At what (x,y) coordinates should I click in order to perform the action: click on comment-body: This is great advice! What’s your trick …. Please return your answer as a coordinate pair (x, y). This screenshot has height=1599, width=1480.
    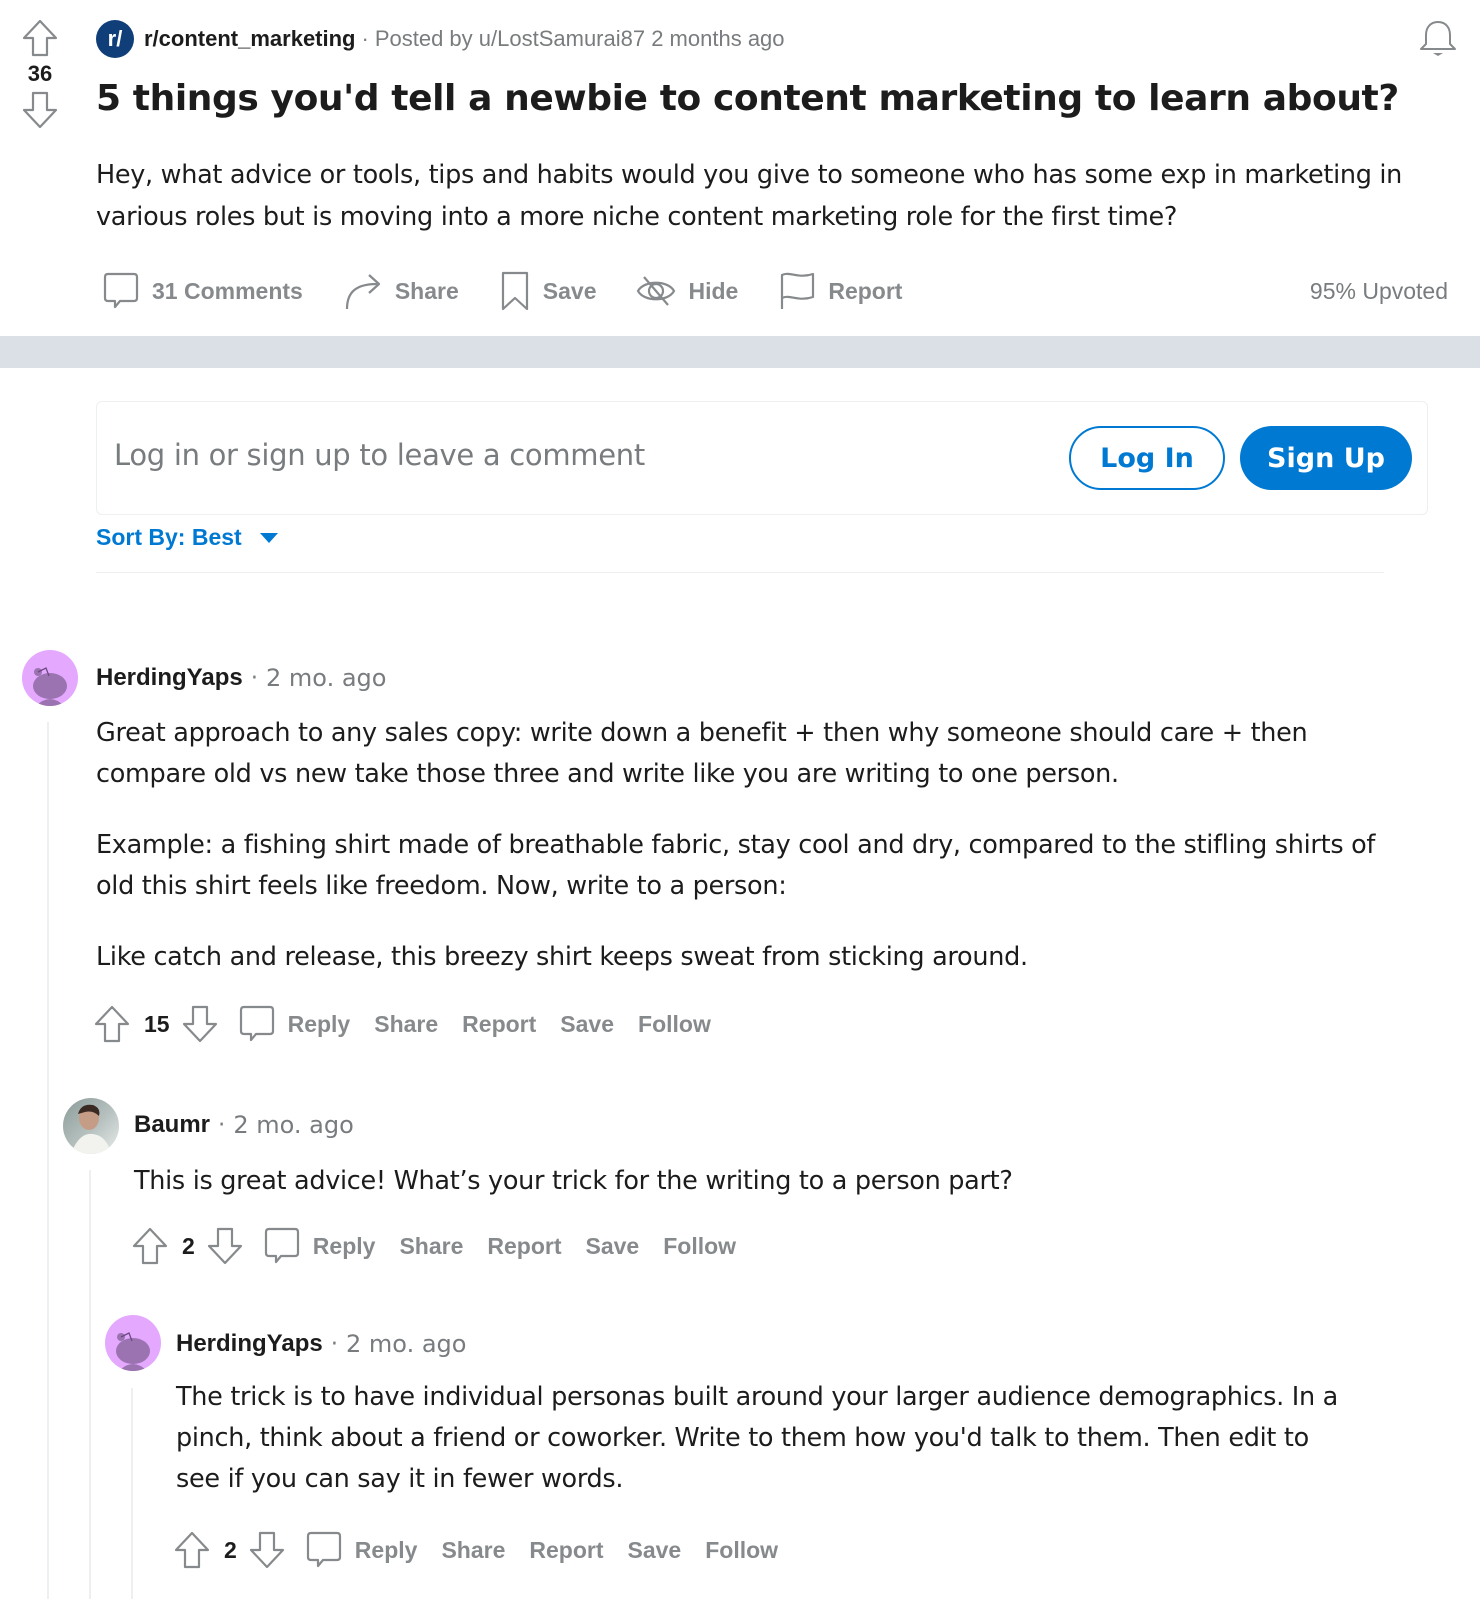
    Looking at the image, I should click on (754, 1196).